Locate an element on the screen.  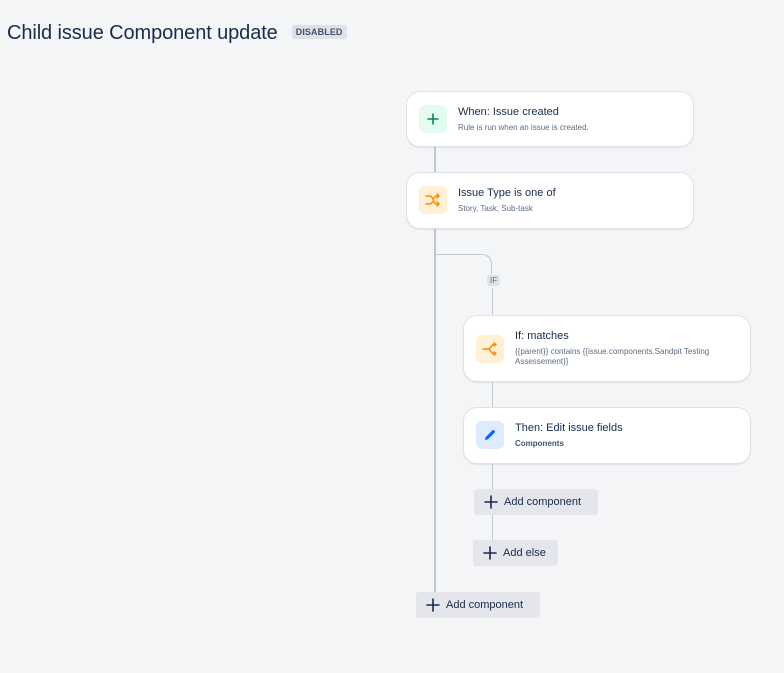
trigger-subtitle: Rule is run when an issue is created. is located at coordinates (523, 127).